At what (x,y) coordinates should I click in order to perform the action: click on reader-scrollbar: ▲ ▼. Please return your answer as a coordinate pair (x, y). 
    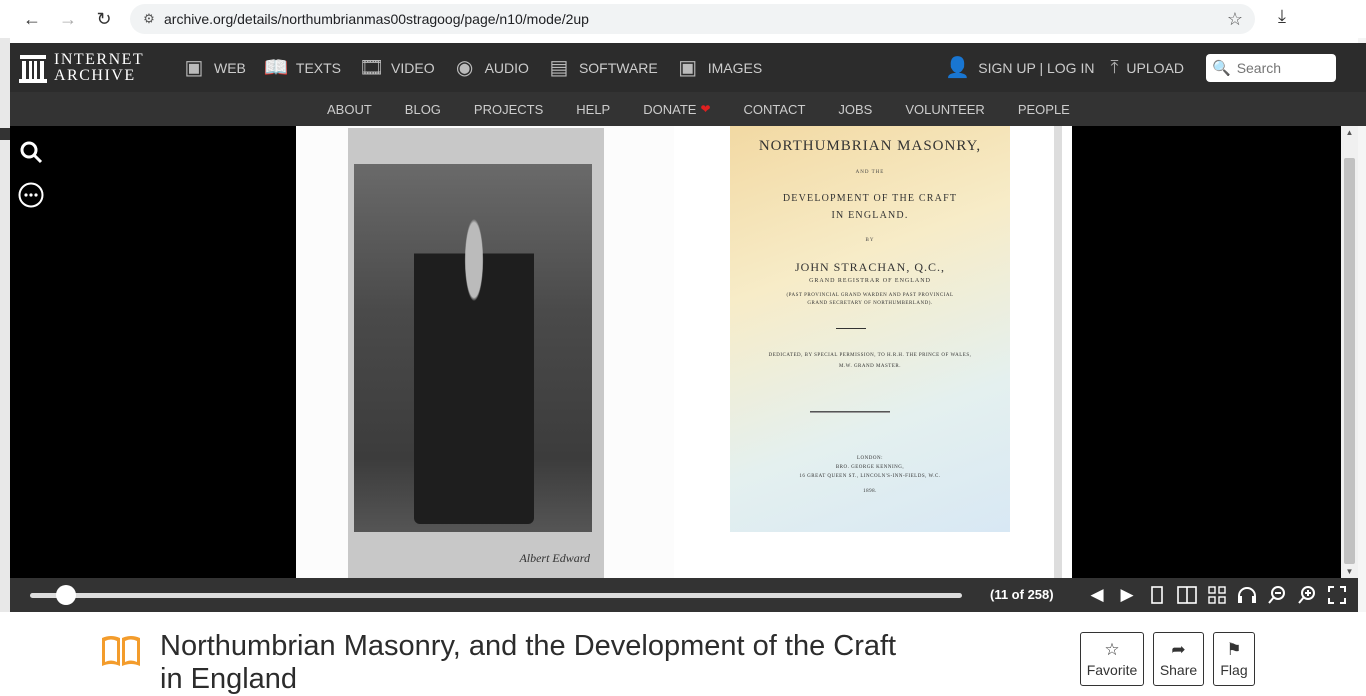
    Looking at the image, I should click on (1349, 352).